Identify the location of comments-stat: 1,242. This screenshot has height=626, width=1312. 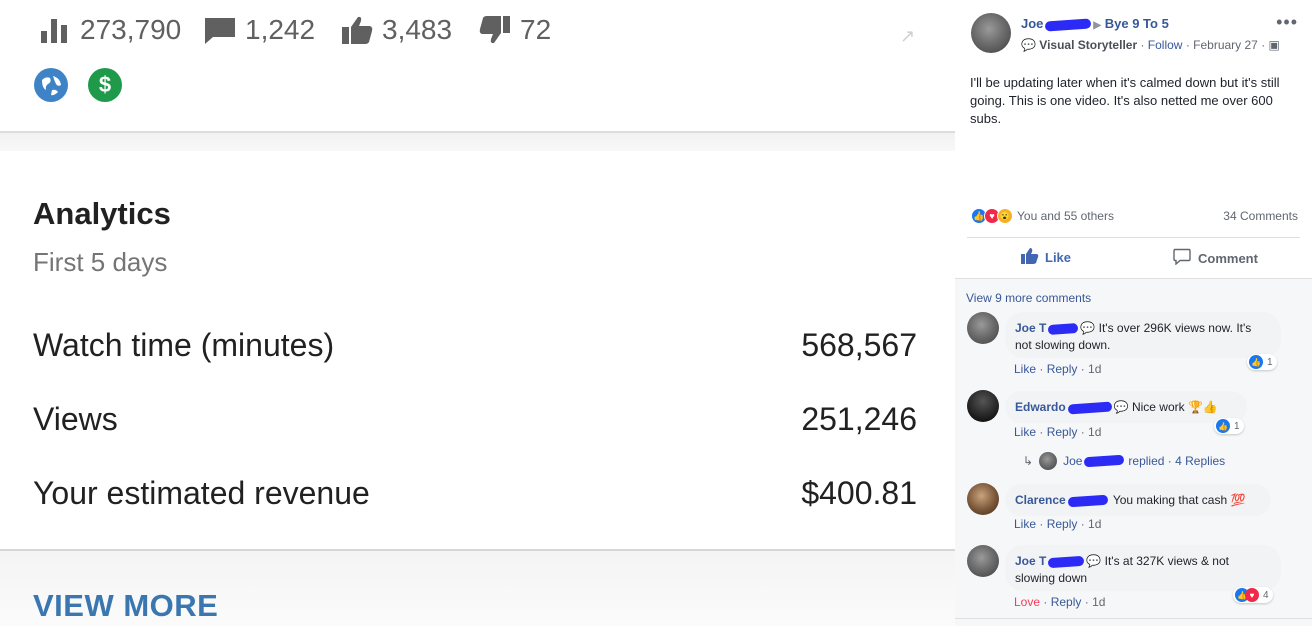
(259, 30).